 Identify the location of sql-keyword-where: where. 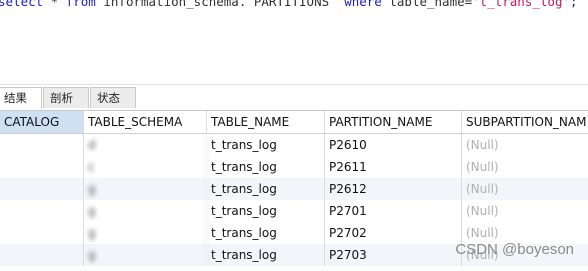
(363, 4).